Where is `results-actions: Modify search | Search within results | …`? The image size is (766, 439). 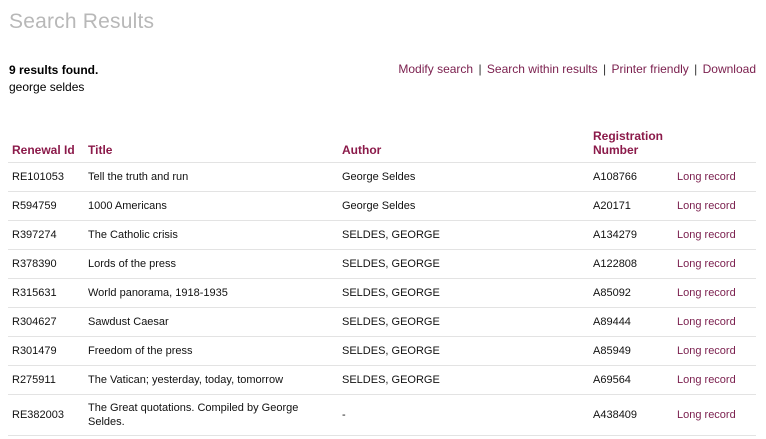
results-actions: Modify search | Search within results | … is located at coordinates (577, 69).